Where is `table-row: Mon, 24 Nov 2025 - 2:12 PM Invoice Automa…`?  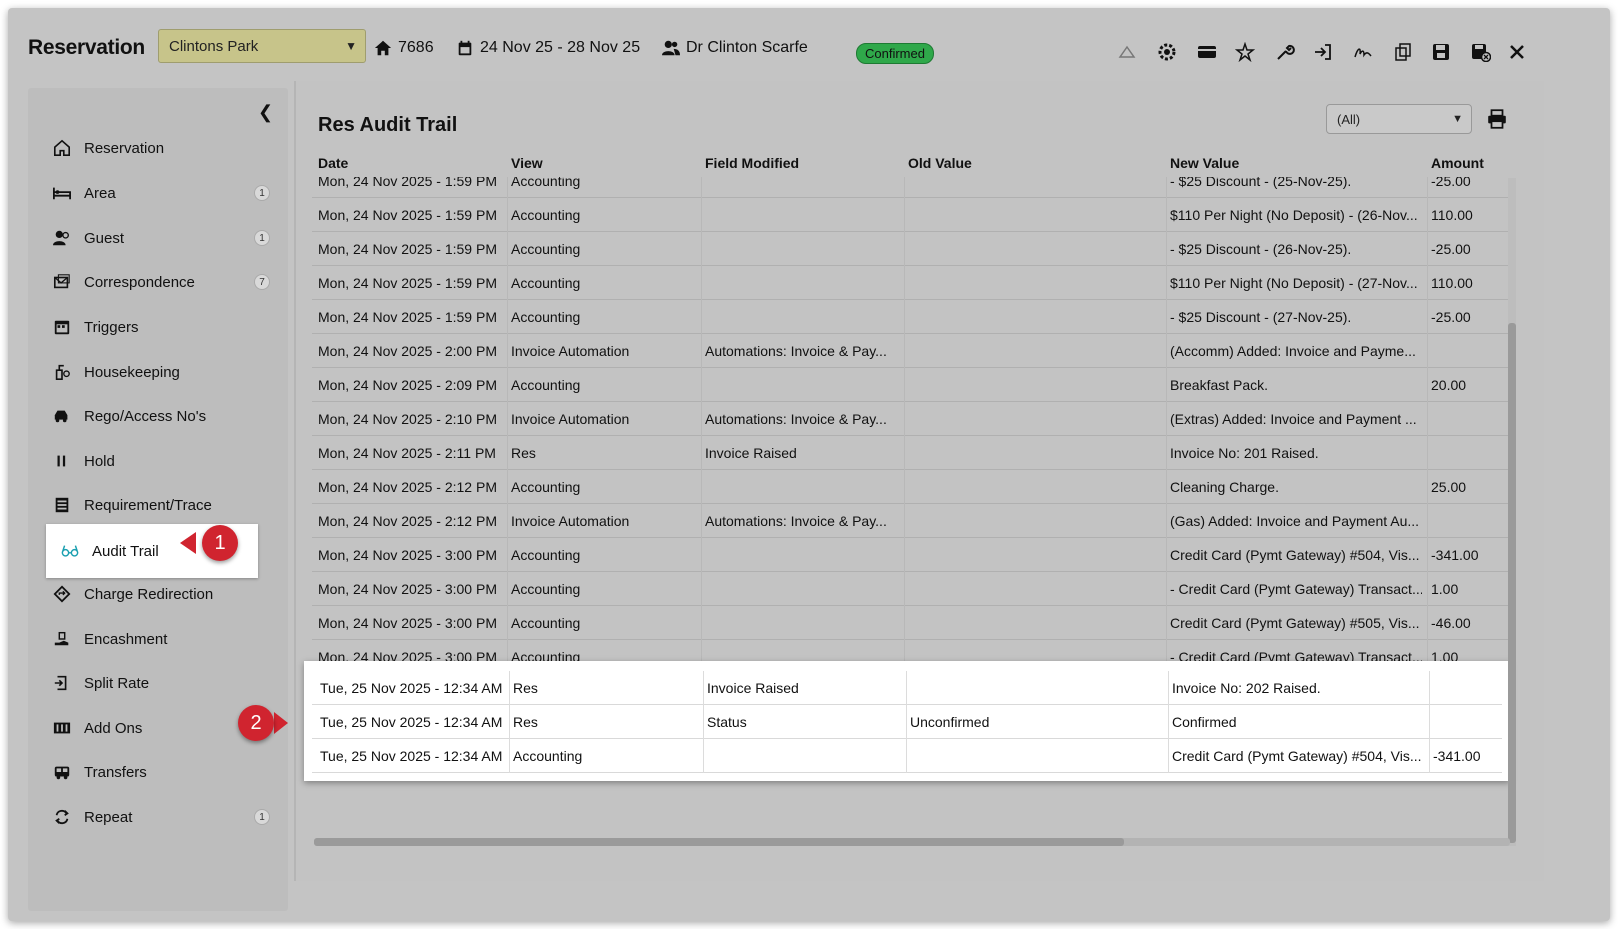
table-row: Mon, 24 Nov 2025 - 2:12 PM Invoice Automa… is located at coordinates (911, 521).